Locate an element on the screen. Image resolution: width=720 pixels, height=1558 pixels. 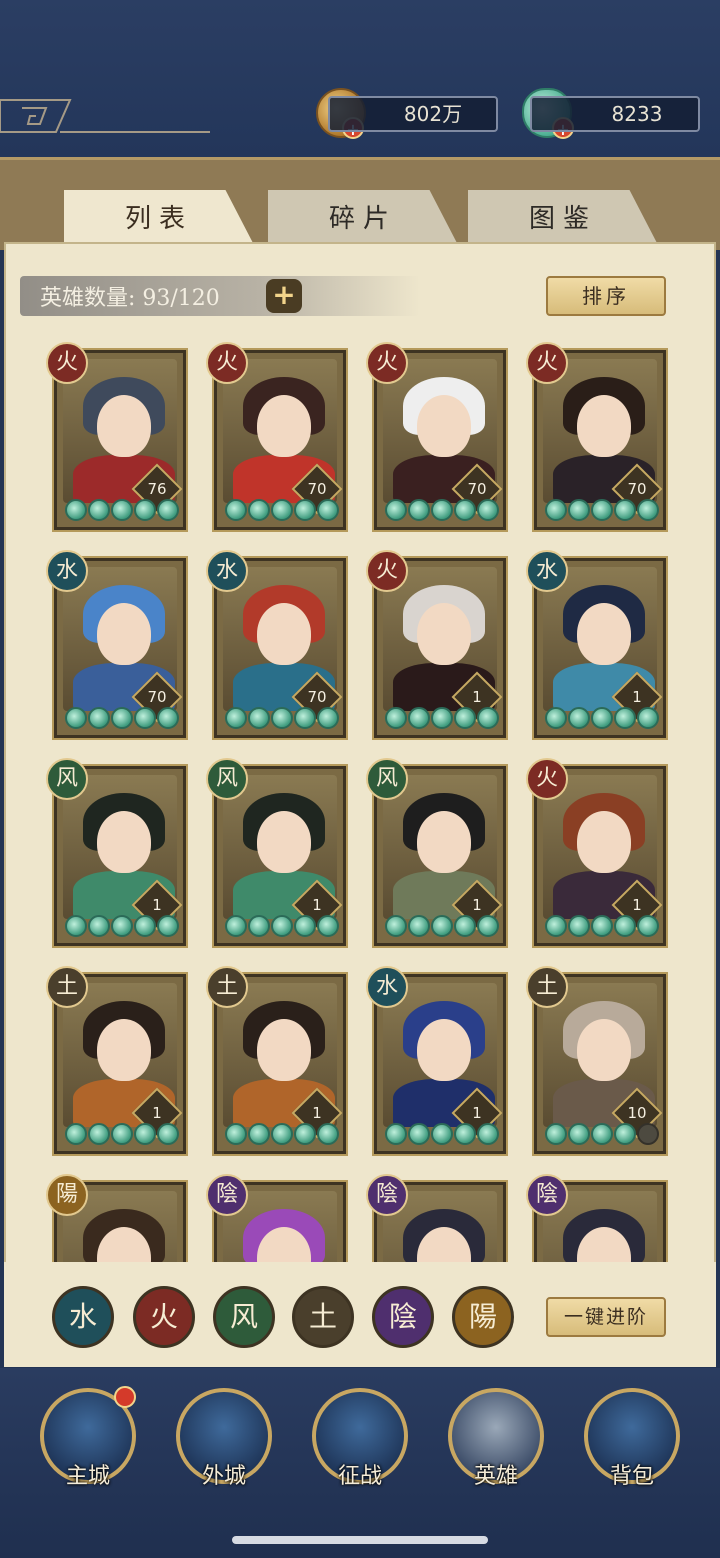
tab-collection: 图鉴 is located at coordinates (563, 217).